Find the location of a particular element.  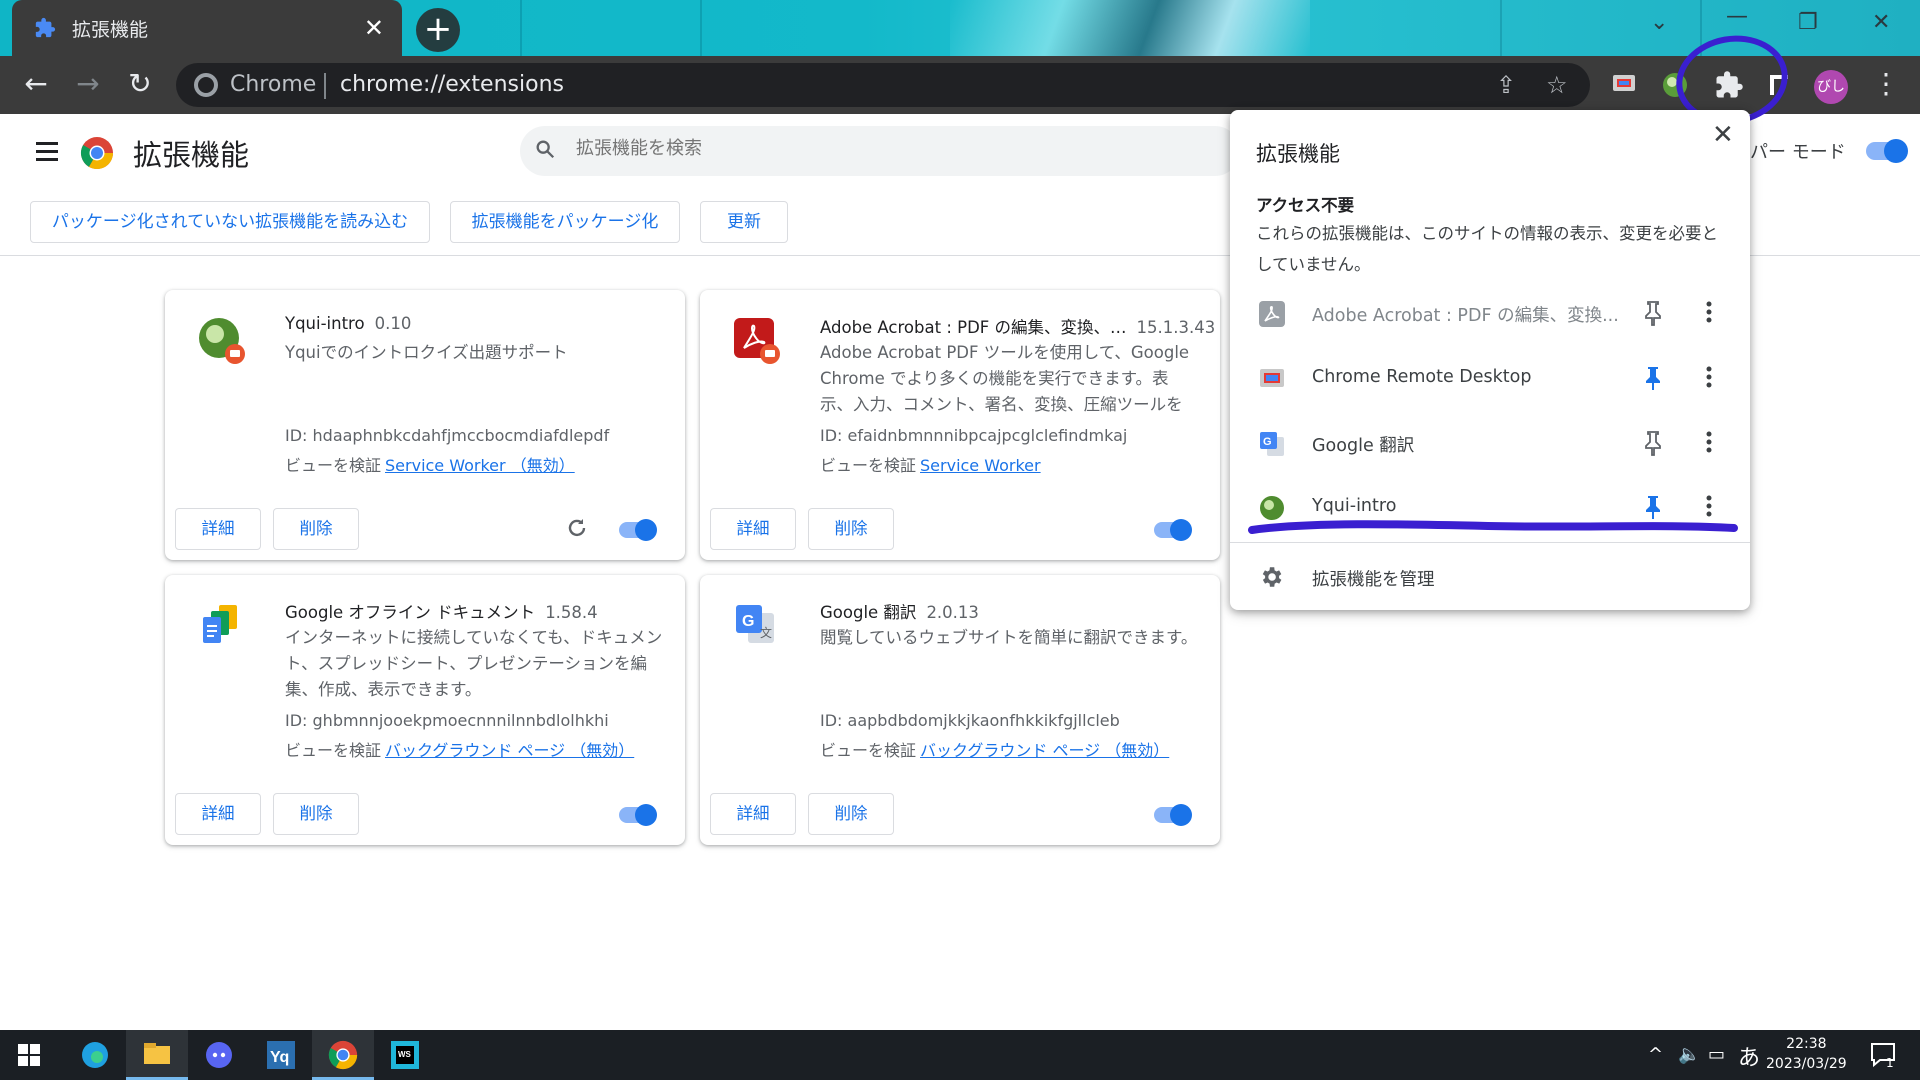

chrome-icon is located at coordinates (343, 1055).